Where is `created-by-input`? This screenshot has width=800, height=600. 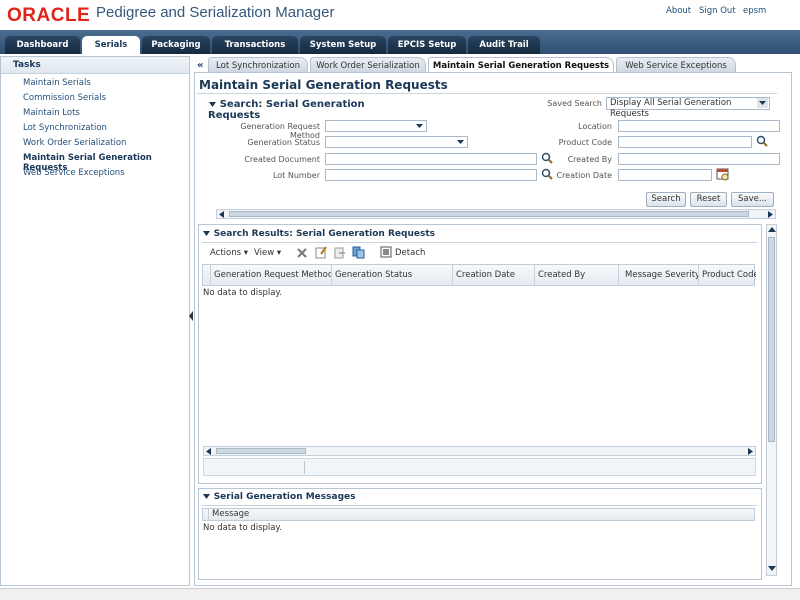 created-by-input is located at coordinates (699, 159).